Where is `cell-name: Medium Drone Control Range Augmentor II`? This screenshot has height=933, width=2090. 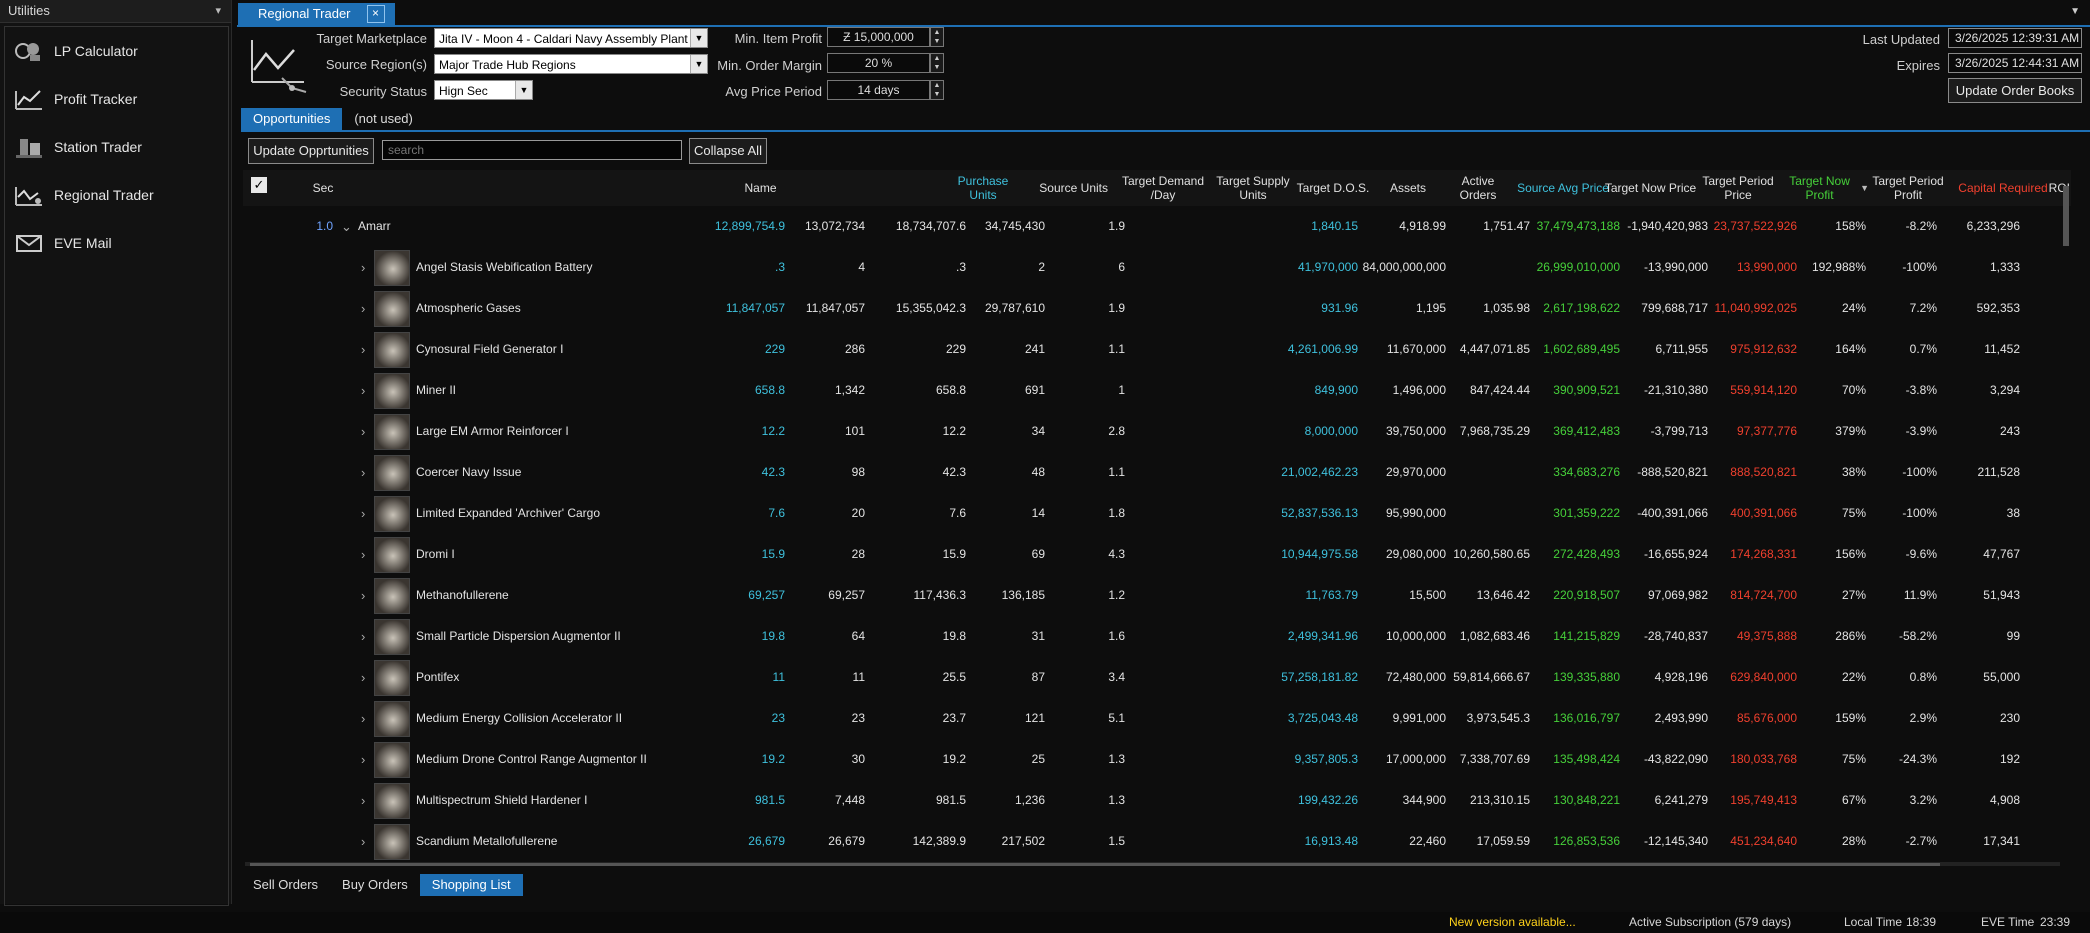 cell-name: Medium Drone Control Range Augmentor II is located at coordinates (531, 759).